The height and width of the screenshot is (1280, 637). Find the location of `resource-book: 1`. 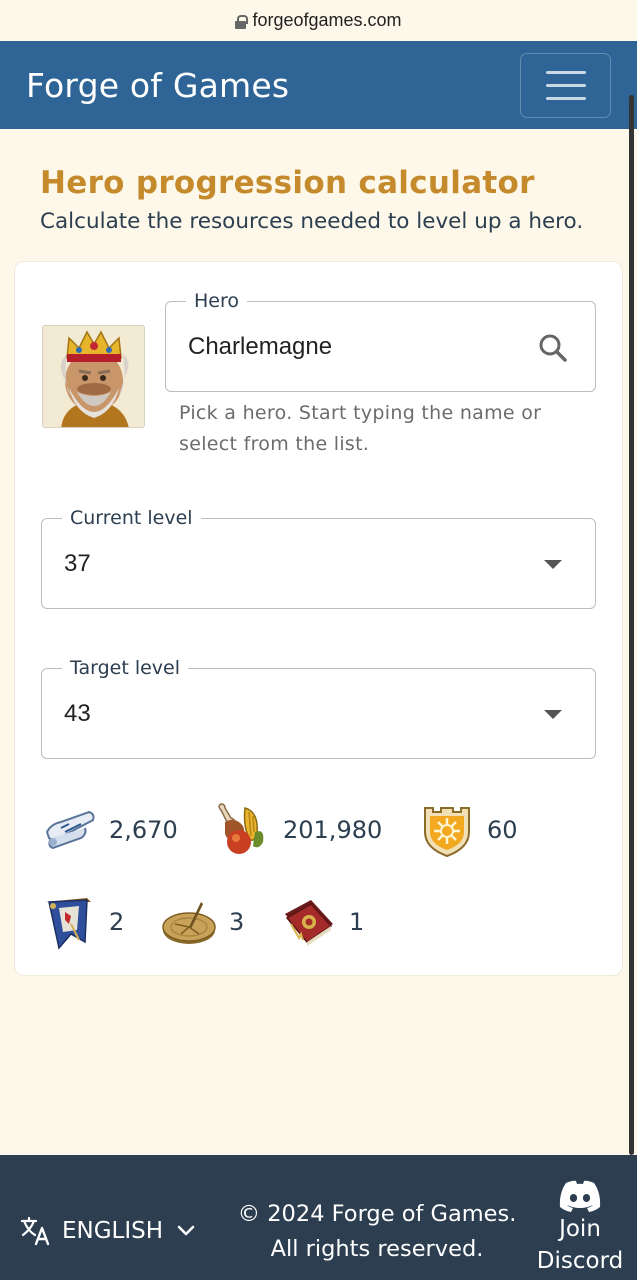

resource-book: 1 is located at coordinates (322, 922).